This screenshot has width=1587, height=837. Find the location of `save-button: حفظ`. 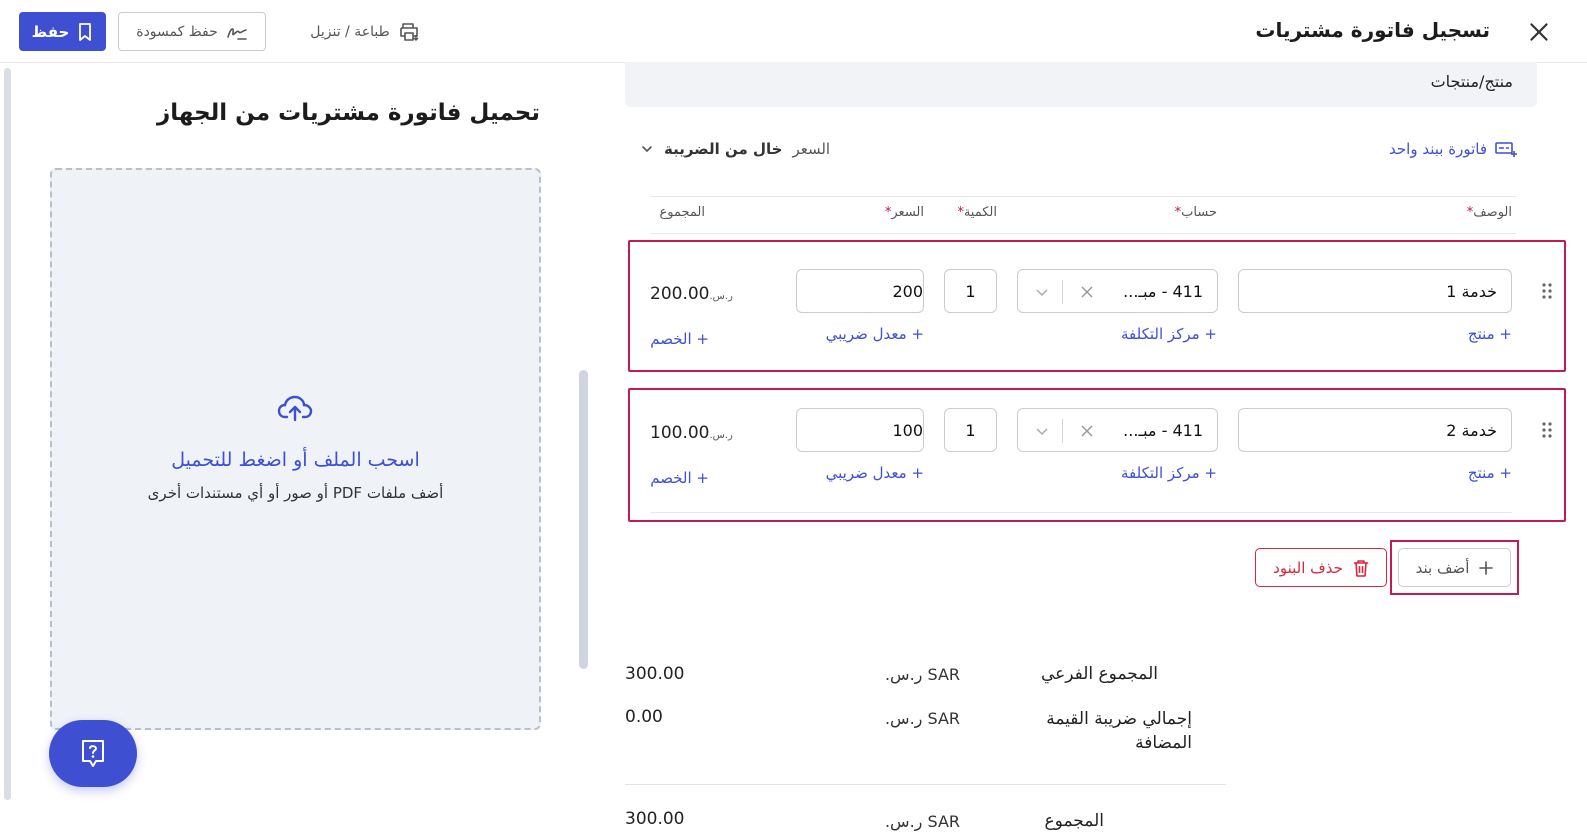

save-button: حفظ is located at coordinates (62, 31).